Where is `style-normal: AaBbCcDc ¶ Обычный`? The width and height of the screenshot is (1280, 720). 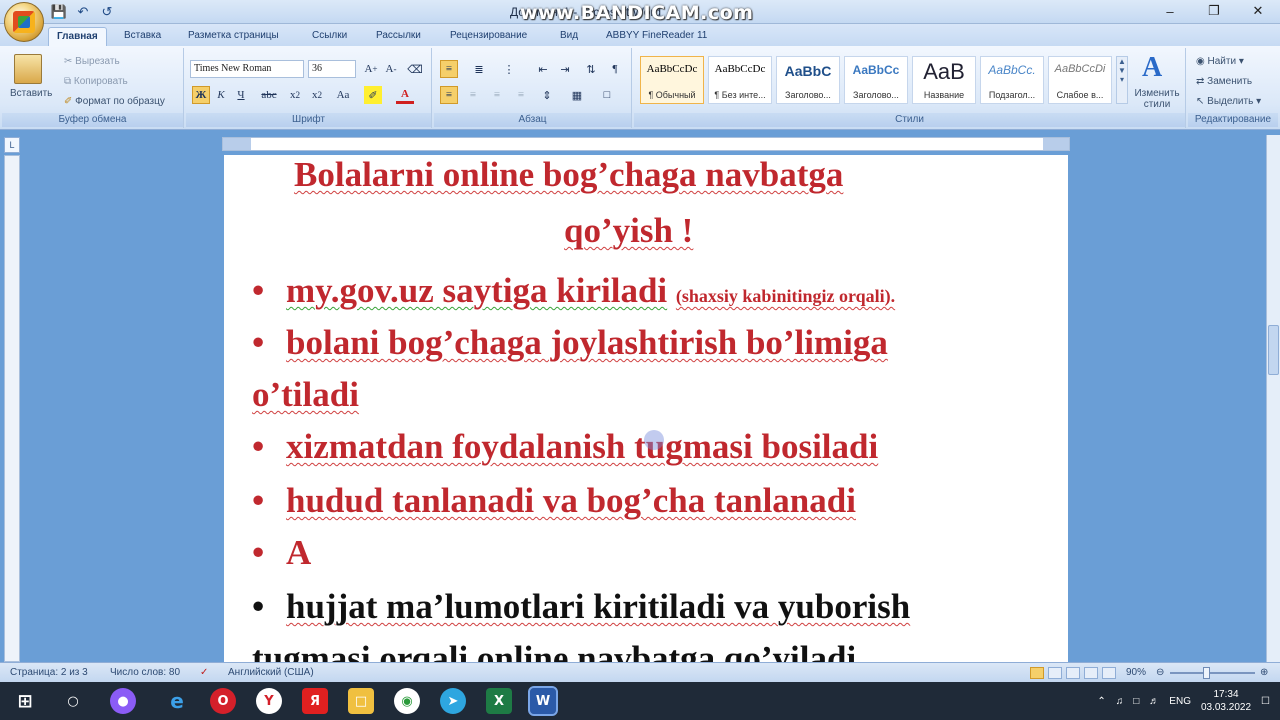
style-normal: AaBbCcDc ¶ Обычный is located at coordinates (672, 80).